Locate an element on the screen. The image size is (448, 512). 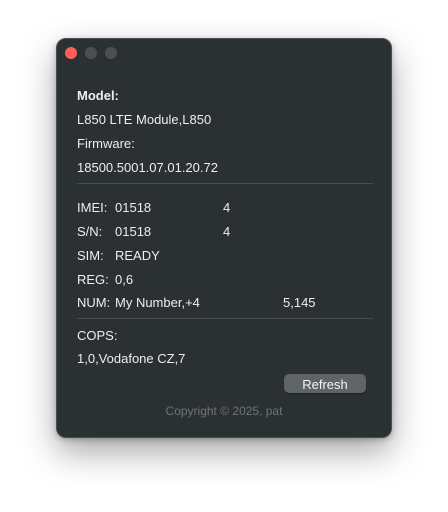
num-value-tail: 5,145 is located at coordinates (299, 302).